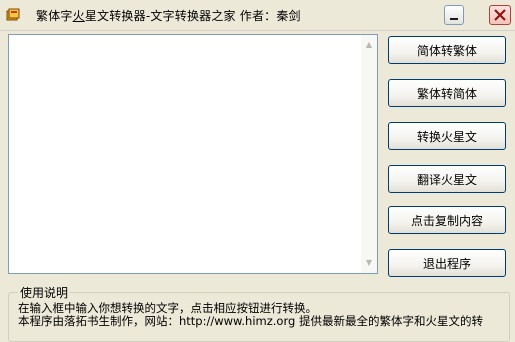  I want to click on convert-martian-button: 转换火星文, so click(447, 136).